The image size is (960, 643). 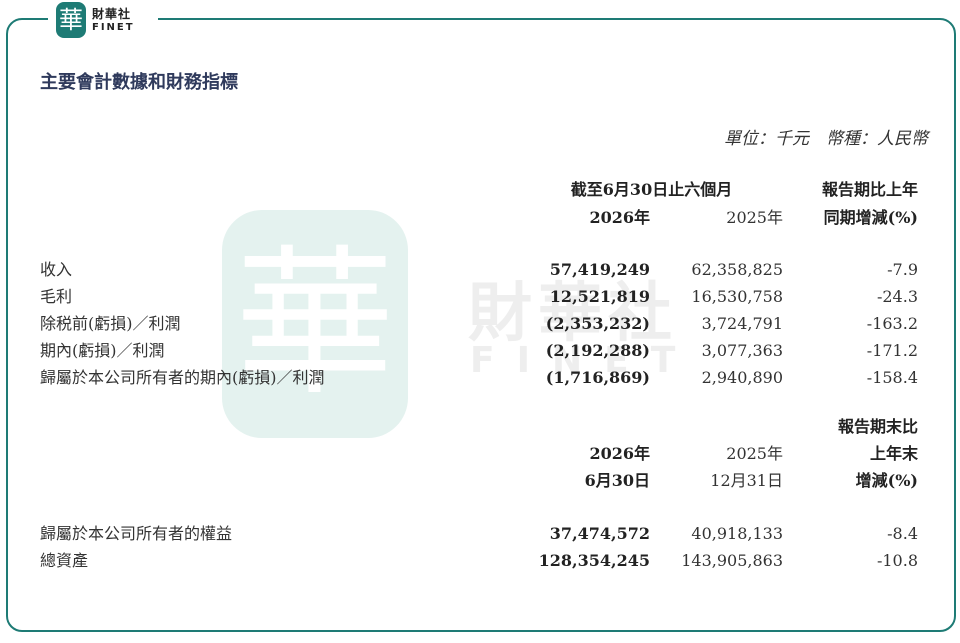 What do you see at coordinates (892, 323) in the screenshot?
I see `row-change: -163.2` at bounding box center [892, 323].